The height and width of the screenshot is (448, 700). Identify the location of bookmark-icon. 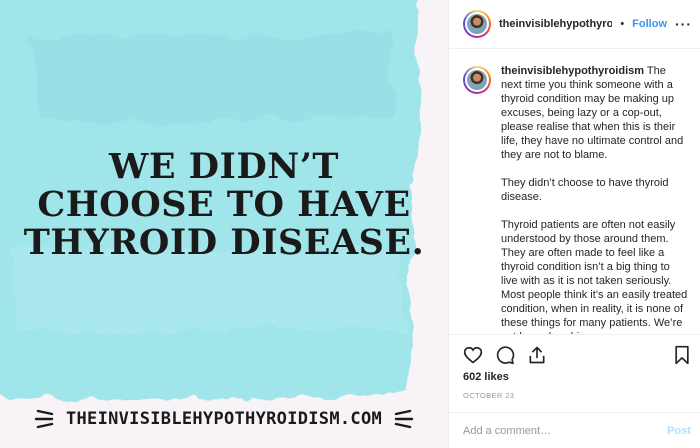
(682, 355).